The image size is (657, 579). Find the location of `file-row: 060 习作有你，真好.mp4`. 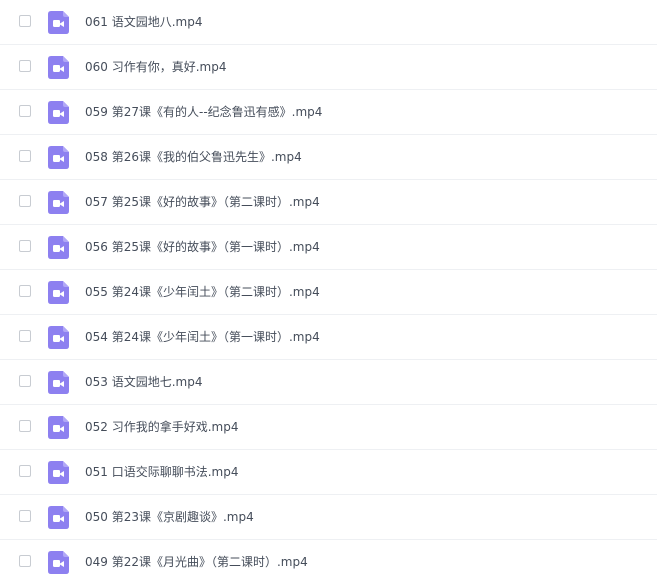

file-row: 060 习作有你，真好.mp4 is located at coordinates (328, 67).